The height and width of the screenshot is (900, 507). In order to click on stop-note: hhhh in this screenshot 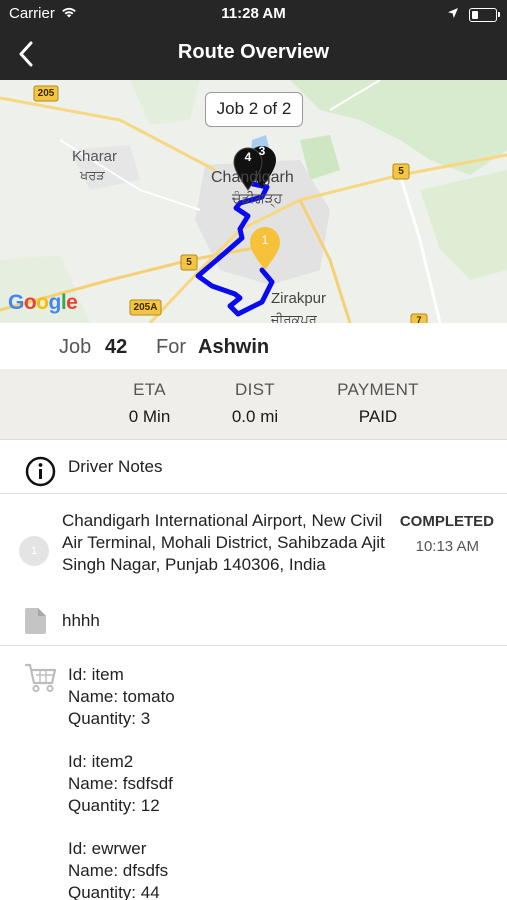, I will do `click(81, 620)`.